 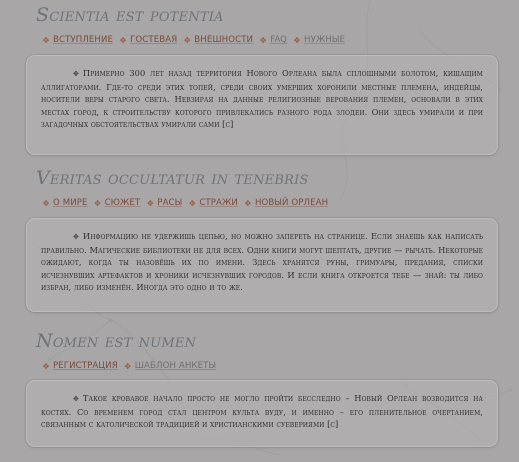 I want to click on nav-link-faq: ✥ FAQ, so click(x=272, y=40).